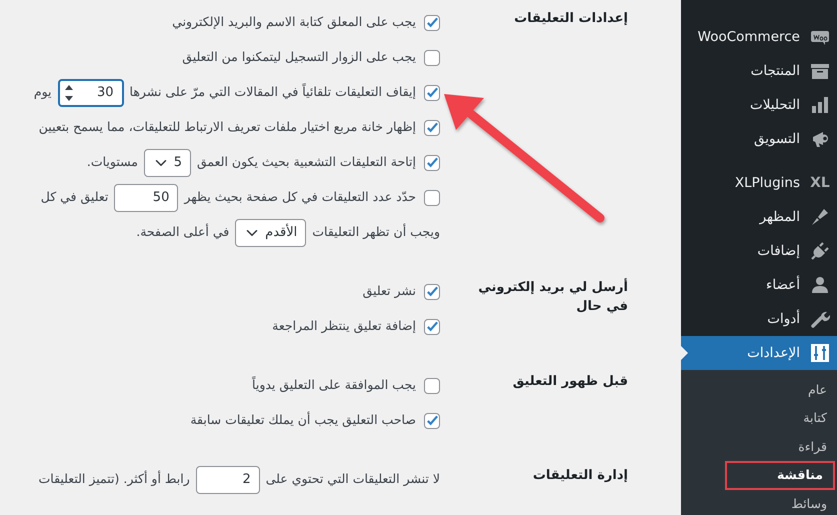  Describe the element at coordinates (344, 326) in the screenshot. I see `option-label: إضافة تعليق ينتظر المراجعة` at that location.